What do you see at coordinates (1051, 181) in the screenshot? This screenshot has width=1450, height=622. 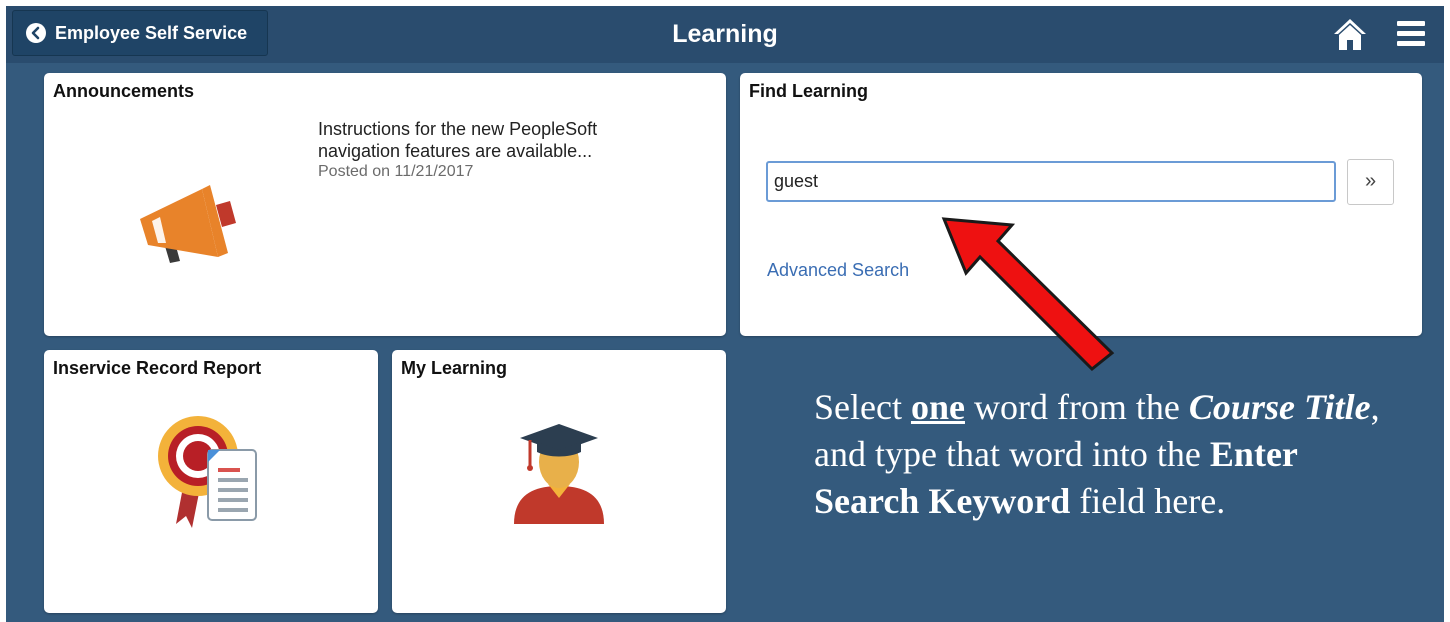 I see `search-keyword-input` at bounding box center [1051, 181].